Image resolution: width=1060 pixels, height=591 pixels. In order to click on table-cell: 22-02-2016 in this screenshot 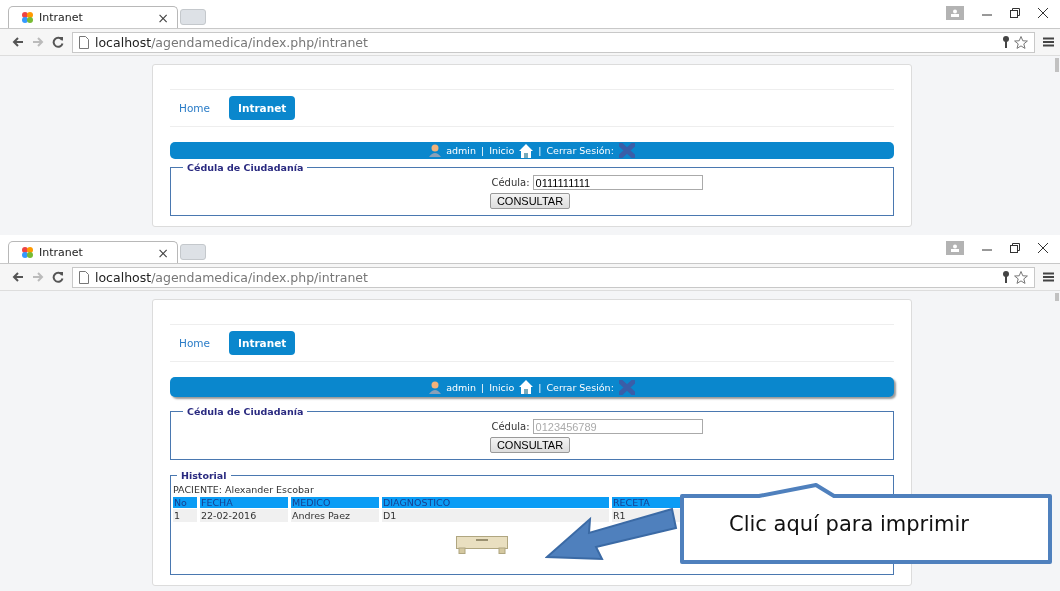, I will do `click(244, 515)`.